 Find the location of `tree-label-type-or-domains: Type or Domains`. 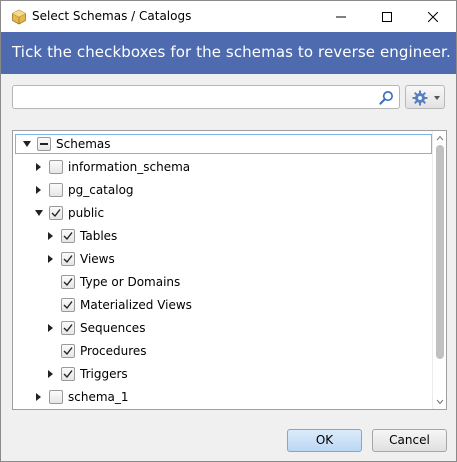

tree-label-type-or-domains: Type or Domains is located at coordinates (130, 282).